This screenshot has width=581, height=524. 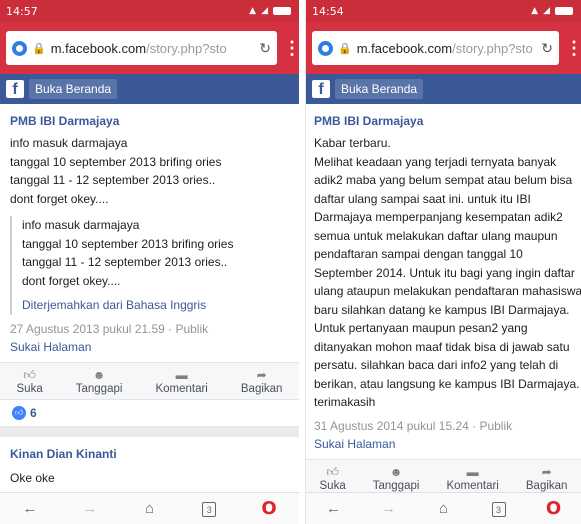 I want to click on post-line: Kabar terbaru., so click(x=352, y=143).